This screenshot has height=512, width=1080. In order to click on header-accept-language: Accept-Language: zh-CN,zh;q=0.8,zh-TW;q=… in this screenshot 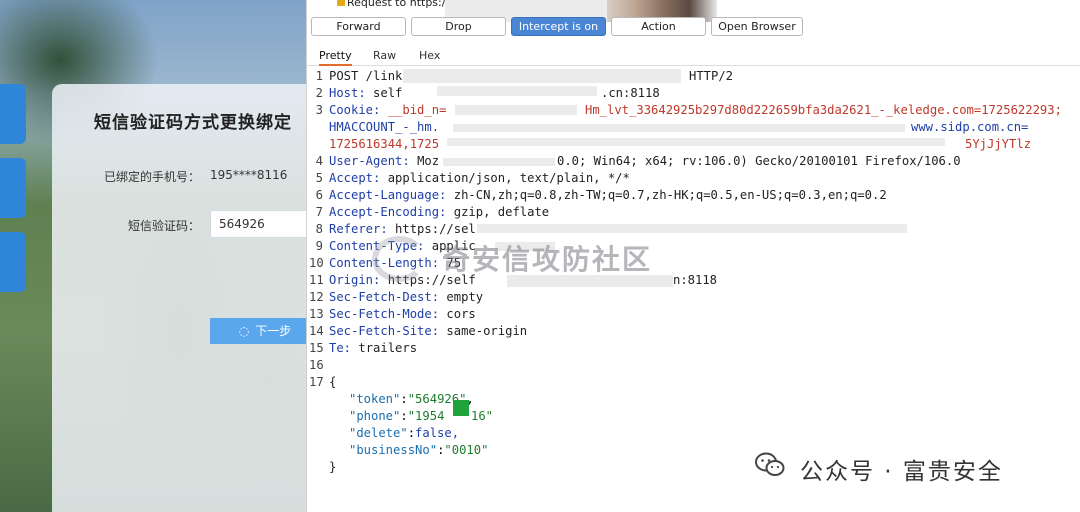, I will do `click(608, 195)`.